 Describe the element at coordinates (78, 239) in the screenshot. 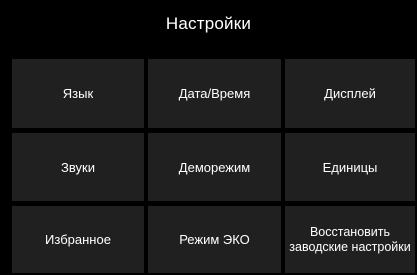

I see `favorites-button: Избранное` at that location.